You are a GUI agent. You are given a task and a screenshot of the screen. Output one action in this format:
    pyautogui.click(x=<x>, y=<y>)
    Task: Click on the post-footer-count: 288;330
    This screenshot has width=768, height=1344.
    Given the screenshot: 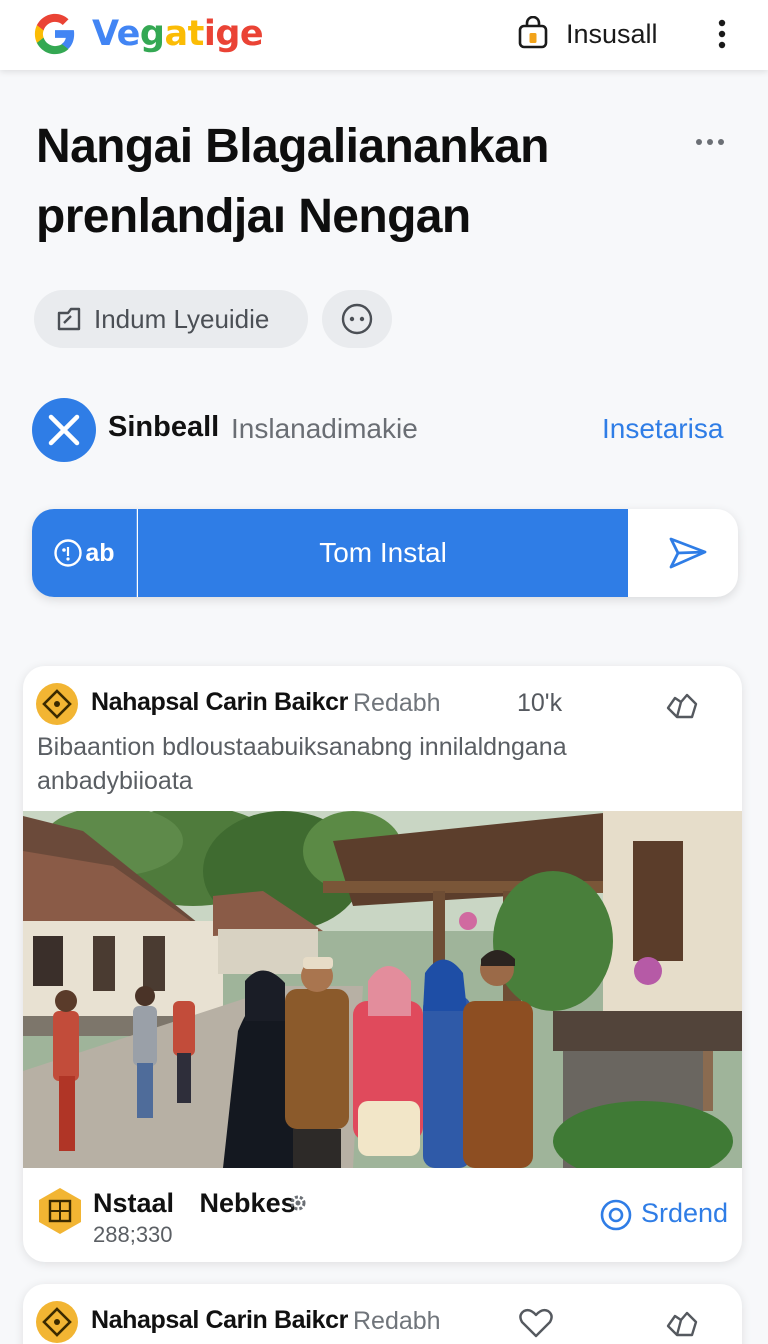 What is the action you would take?
    pyautogui.click(x=133, y=1234)
    